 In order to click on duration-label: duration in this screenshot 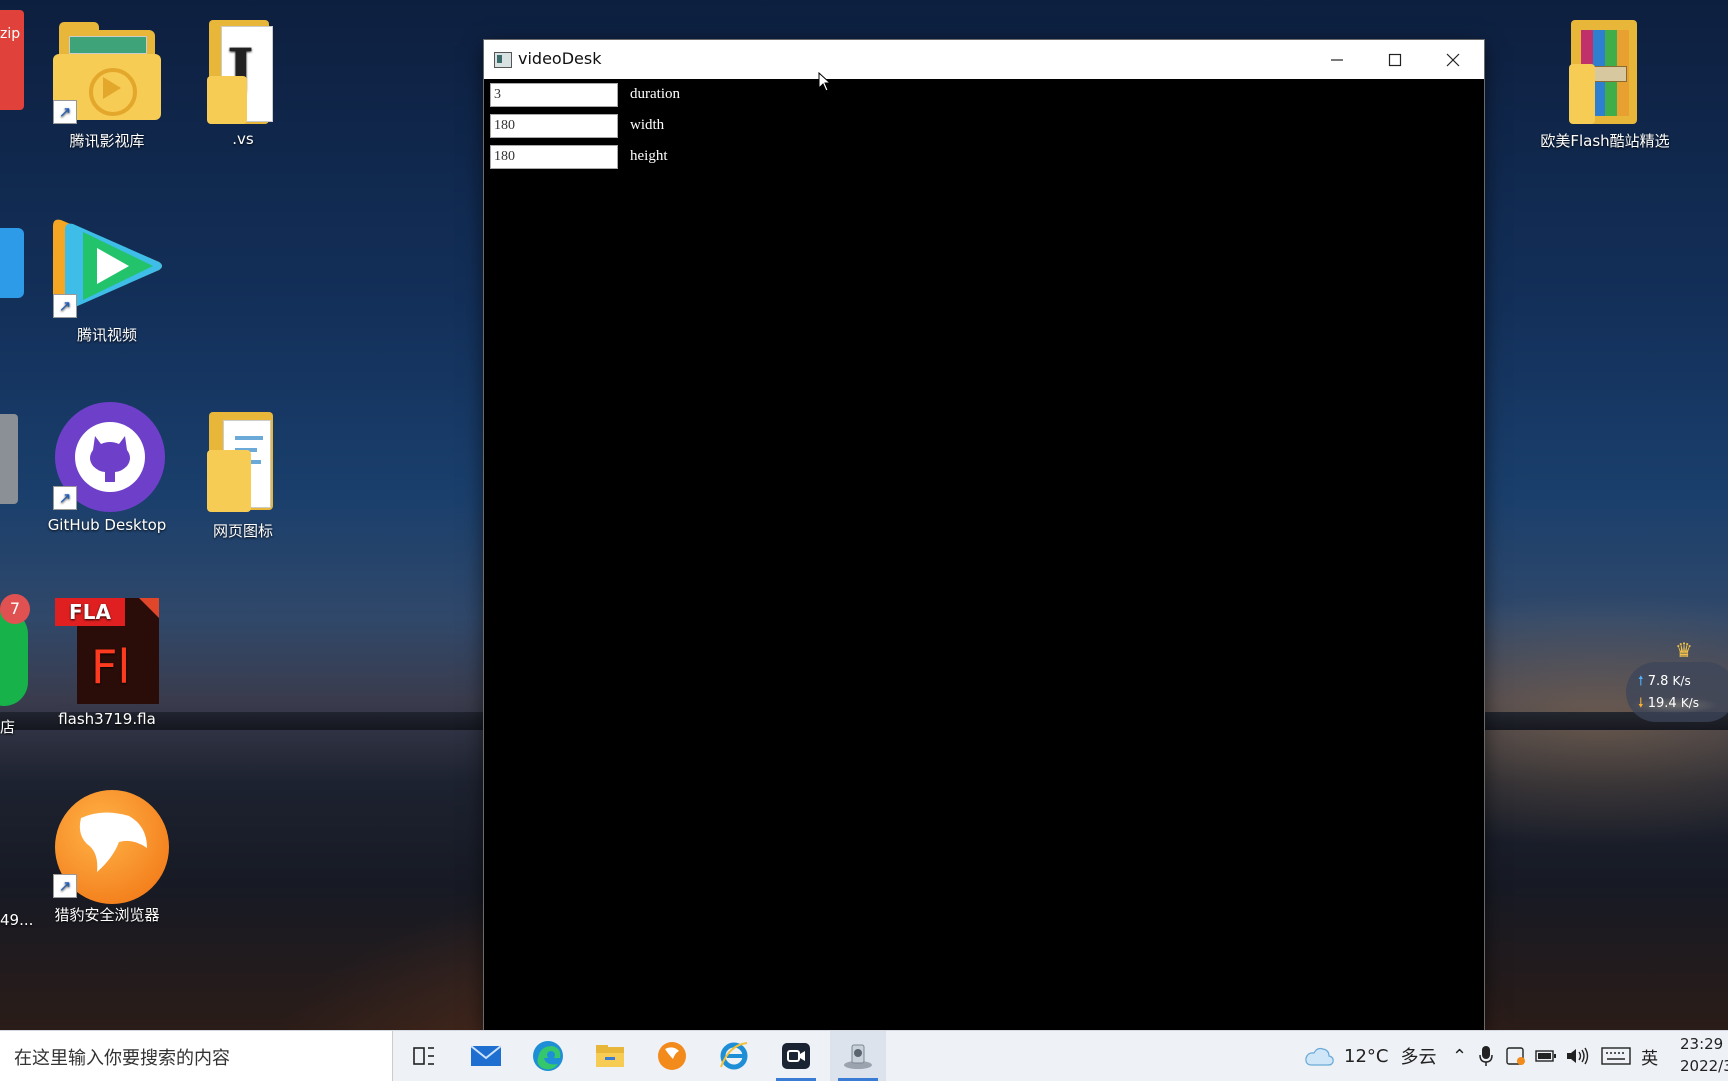, I will do `click(655, 94)`.